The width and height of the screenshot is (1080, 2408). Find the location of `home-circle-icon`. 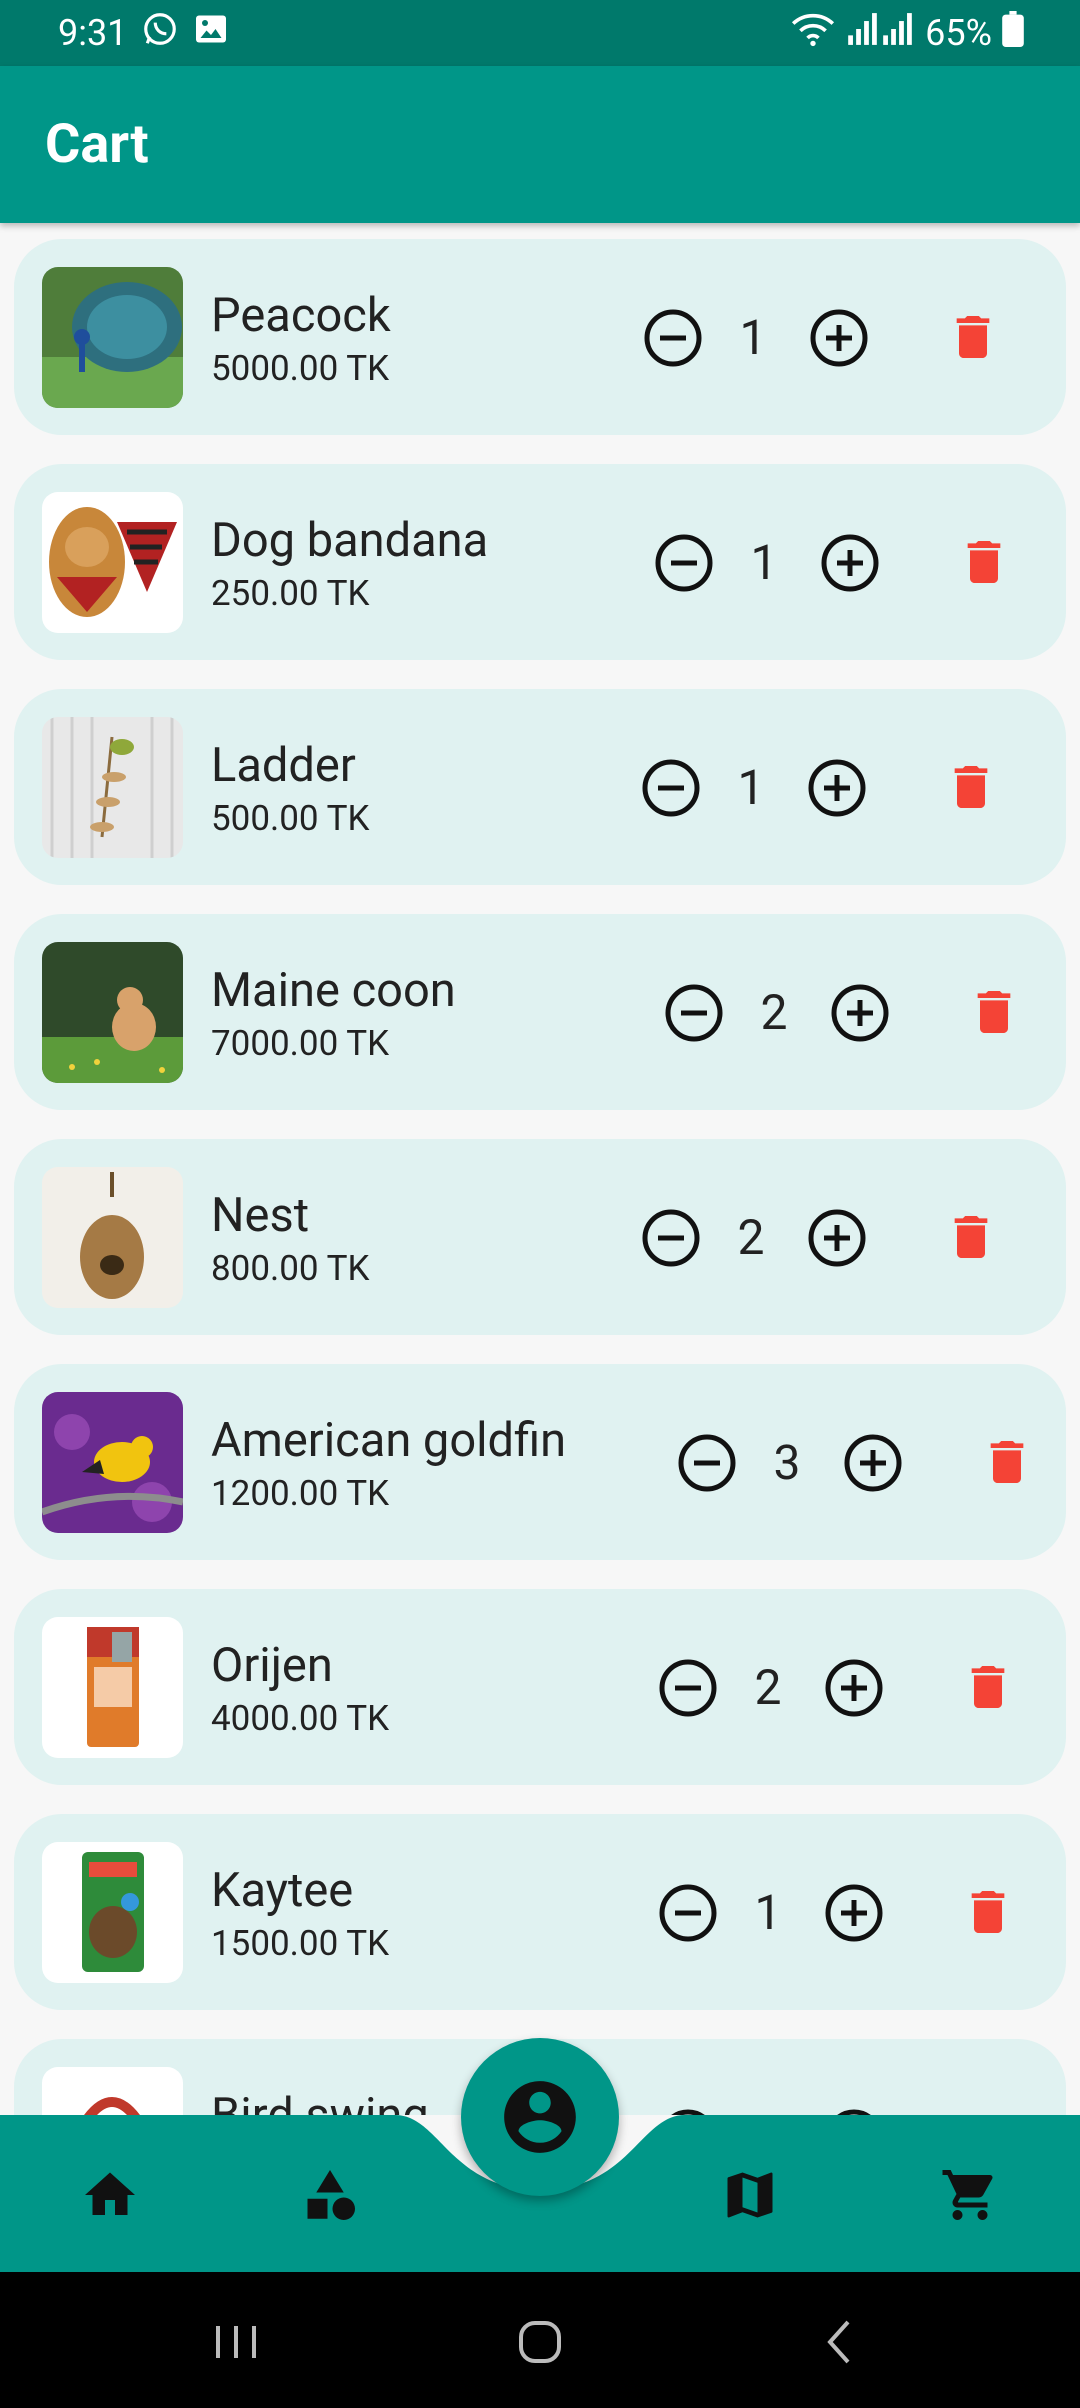

home-circle-icon is located at coordinates (540, 2342).